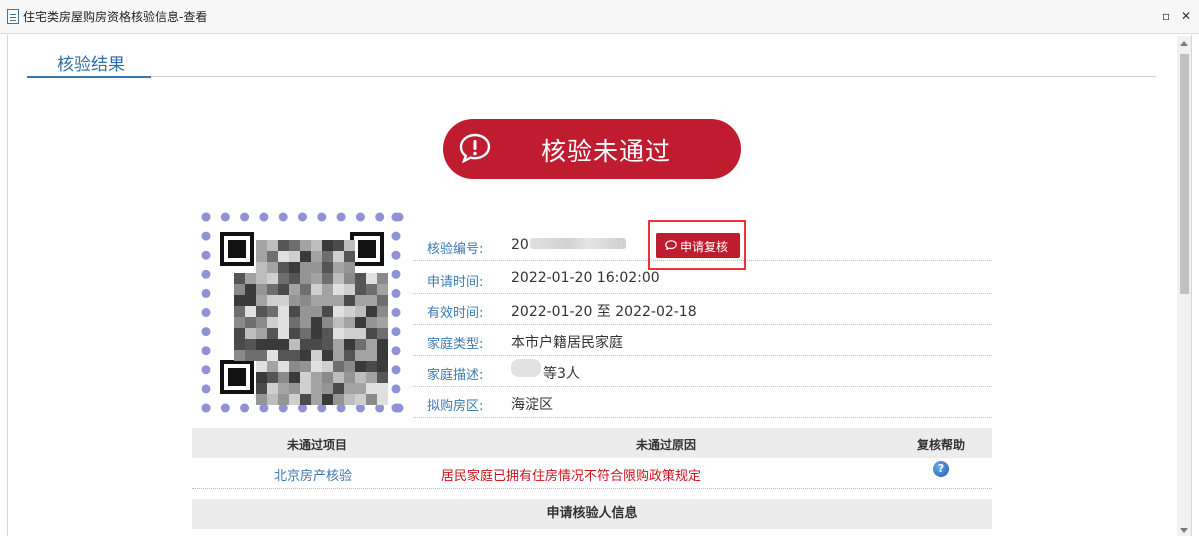 The image size is (1199, 536). What do you see at coordinates (941, 469) in the screenshot?
I see `help-icon: ?` at bounding box center [941, 469].